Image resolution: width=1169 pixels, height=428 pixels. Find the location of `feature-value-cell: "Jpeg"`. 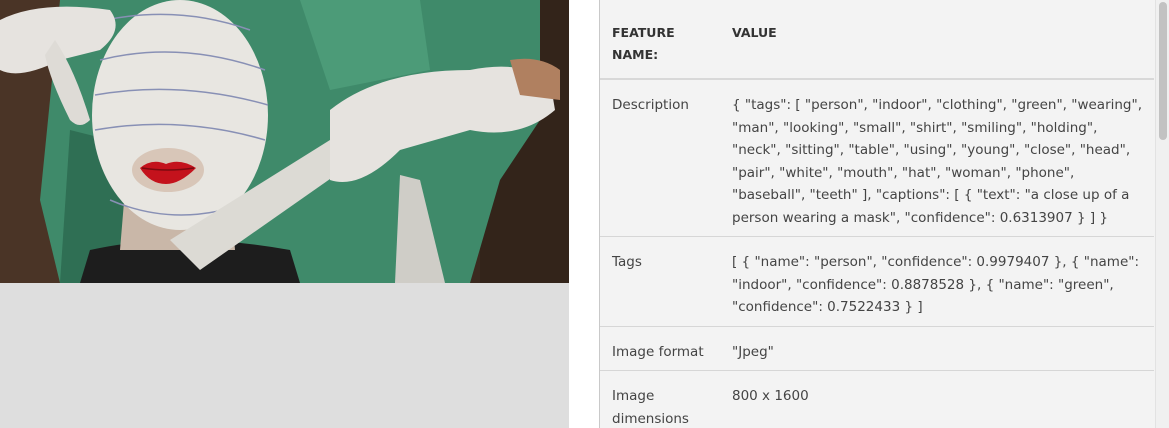

feature-value-cell: "Jpeg" is located at coordinates (937, 348).